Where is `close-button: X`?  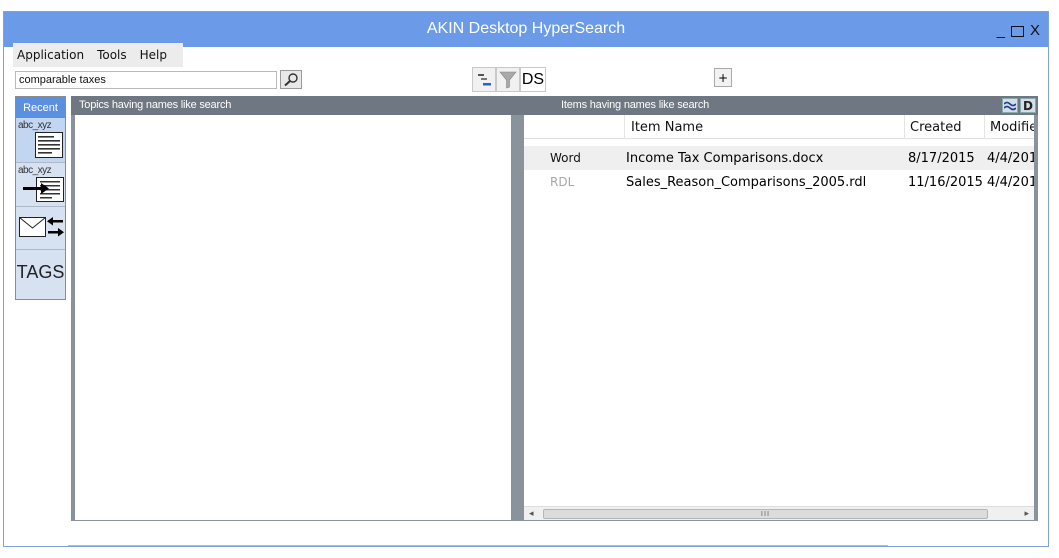
close-button: X is located at coordinates (1035, 32).